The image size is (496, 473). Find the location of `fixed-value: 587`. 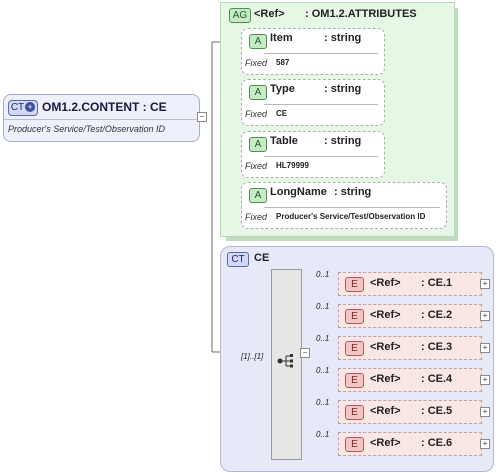

fixed-value: 587 is located at coordinates (283, 62).